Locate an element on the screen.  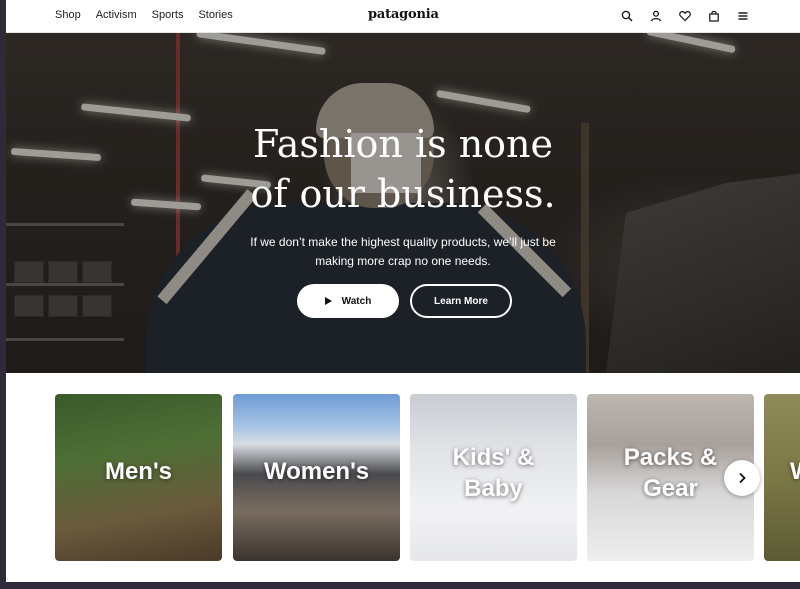
account-icon is located at coordinates (656, 16).